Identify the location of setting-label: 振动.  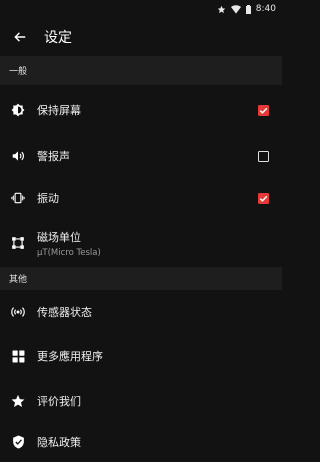
(48, 198).